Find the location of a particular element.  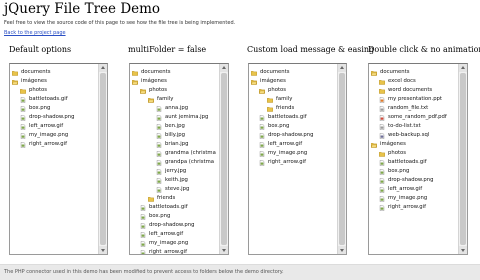

tree-node-label: battletoads.gif is located at coordinates (48, 99).